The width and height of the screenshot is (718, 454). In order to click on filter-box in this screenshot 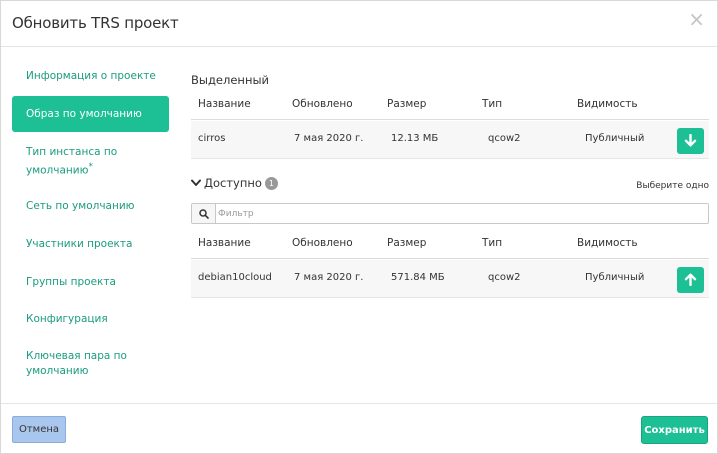, I will do `click(450, 213)`.